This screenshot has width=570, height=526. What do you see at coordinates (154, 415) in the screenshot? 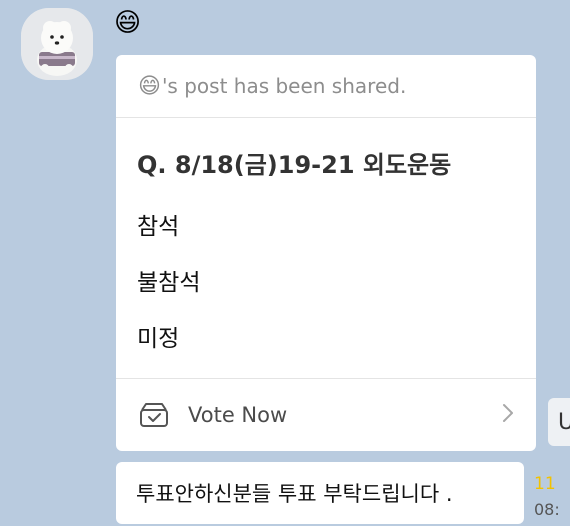
I see `ballot-box-icon` at bounding box center [154, 415].